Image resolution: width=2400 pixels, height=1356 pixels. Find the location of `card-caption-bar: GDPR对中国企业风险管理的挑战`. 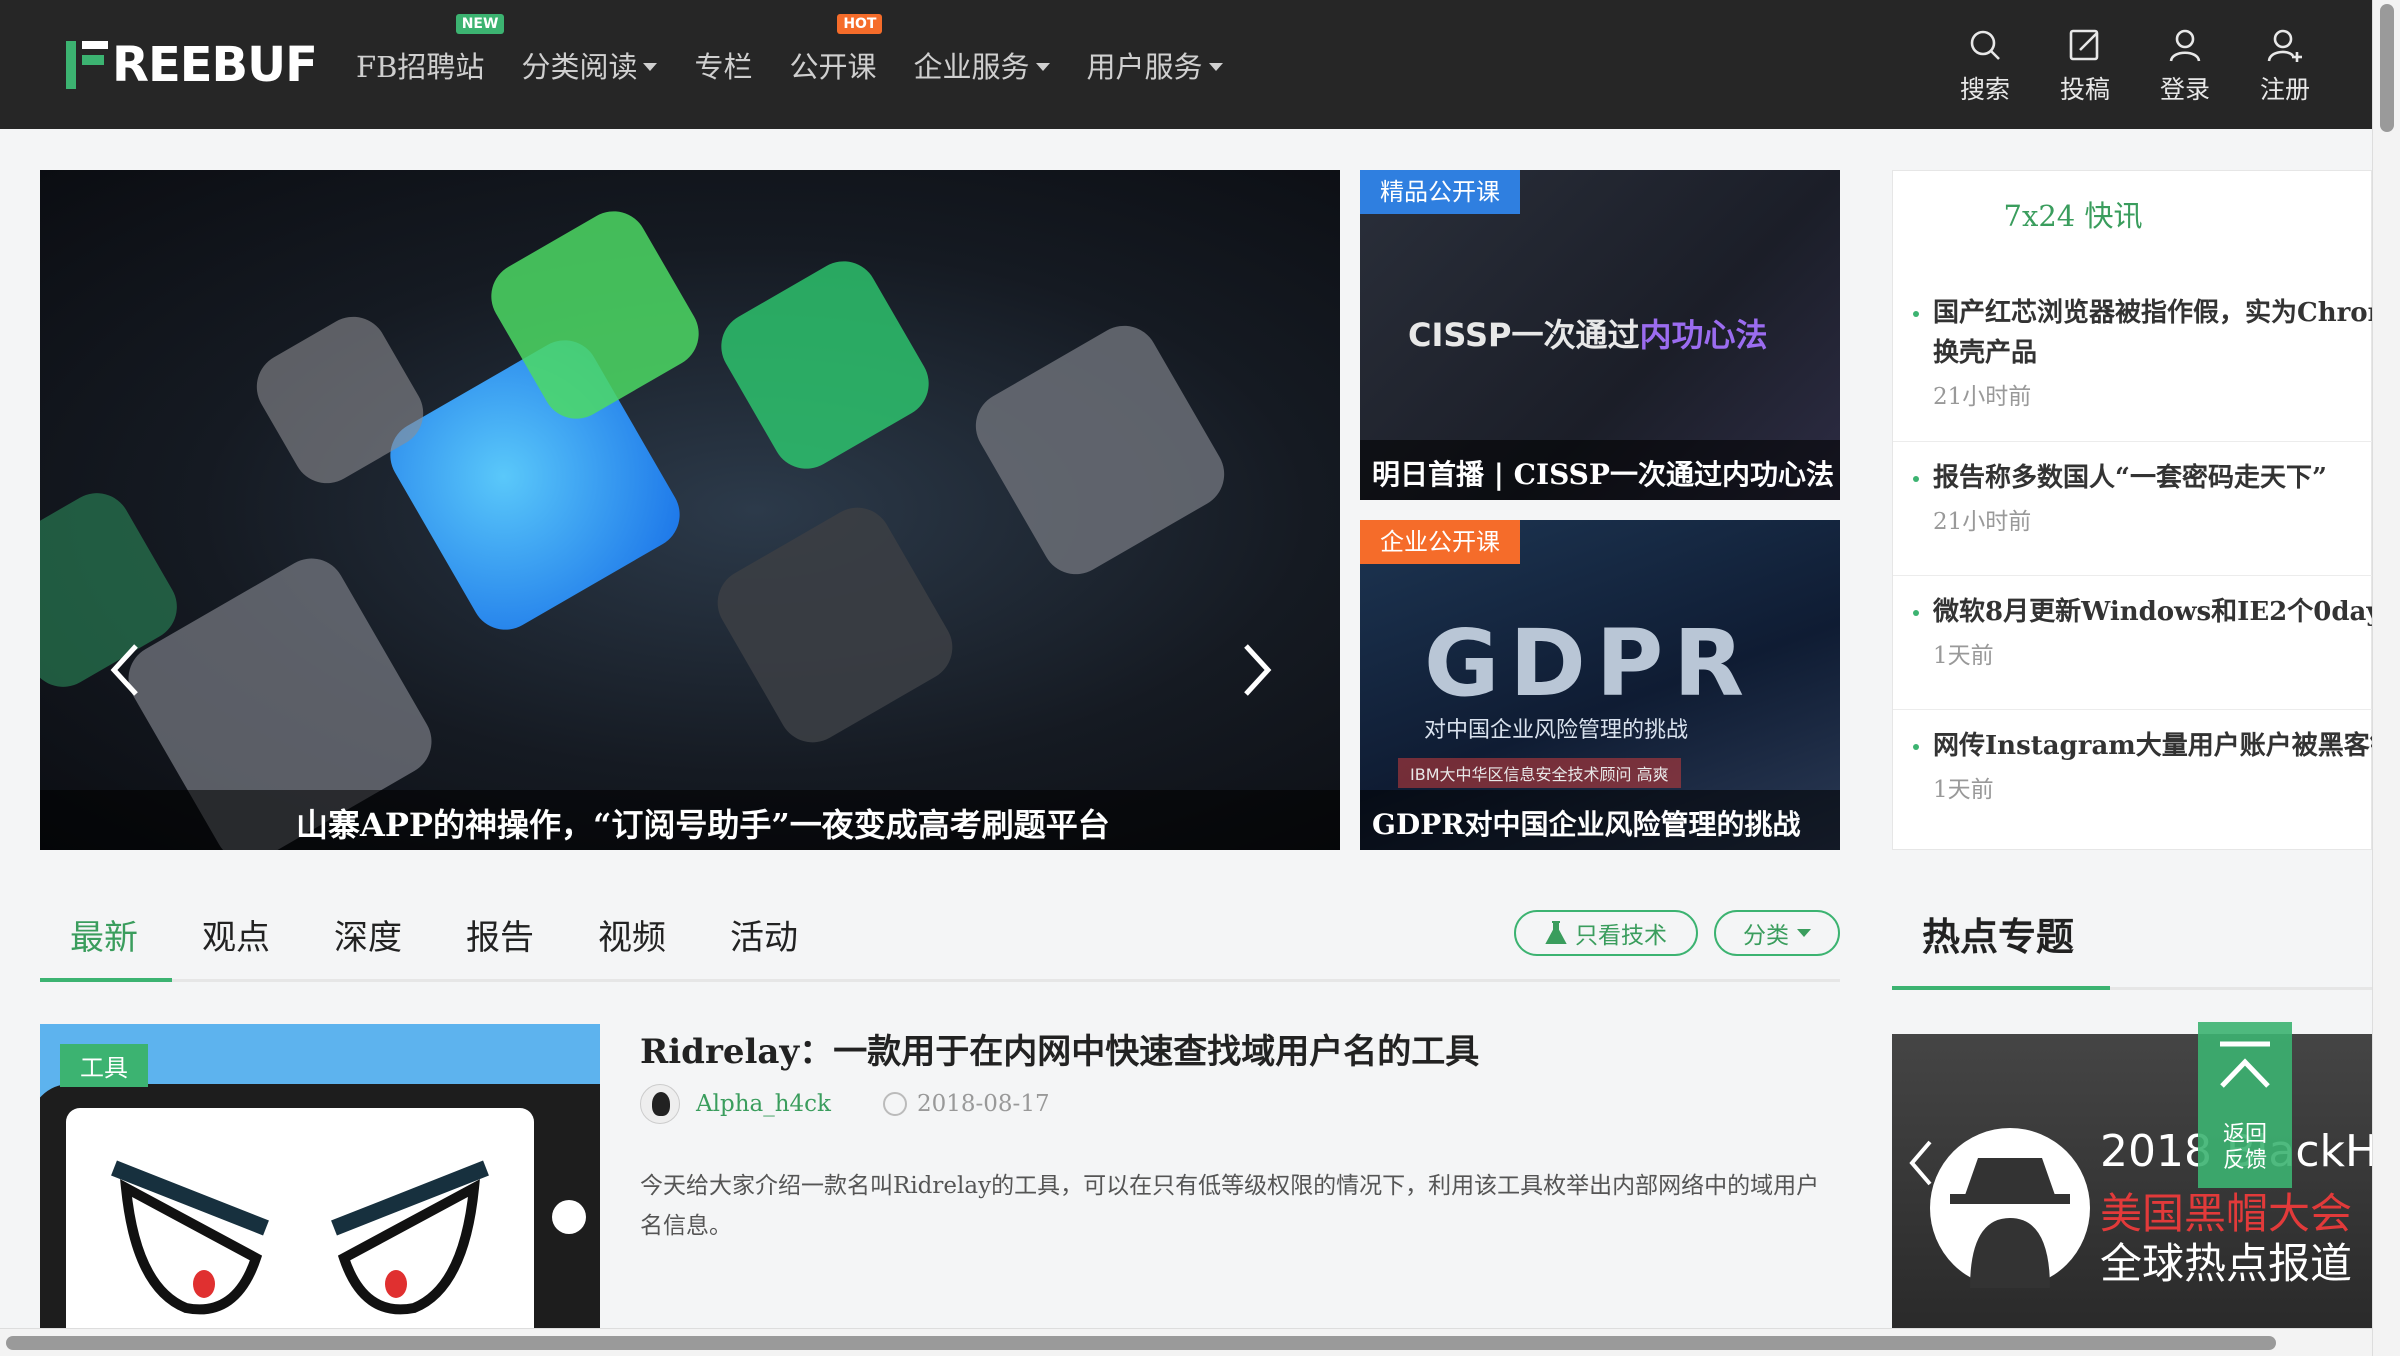

card-caption-bar: GDPR对中国企业风险管理的挑战 is located at coordinates (1600, 820).